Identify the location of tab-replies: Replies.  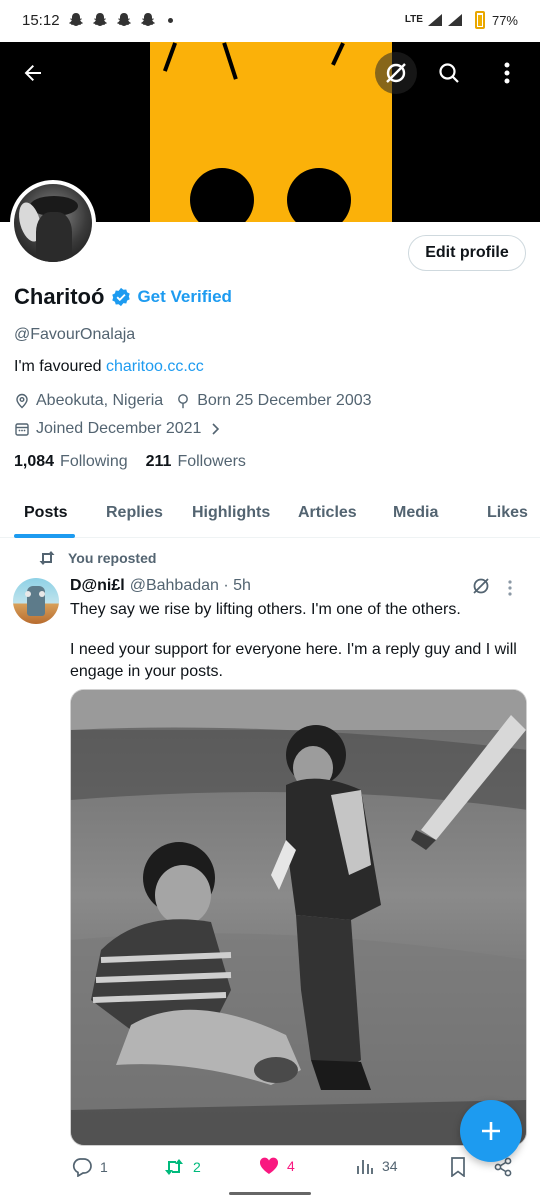
(134, 513).